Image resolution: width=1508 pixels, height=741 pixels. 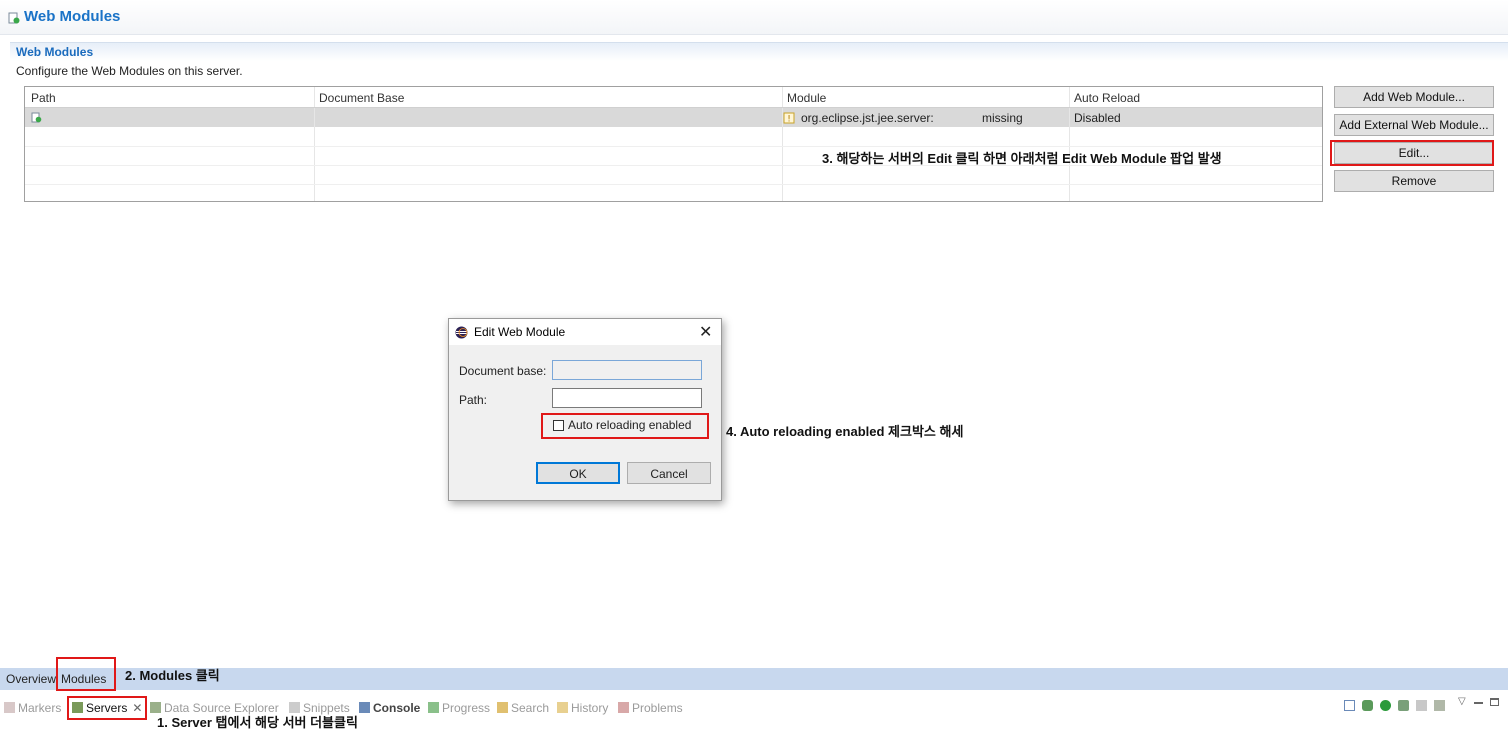 I want to click on annotation-step4: 4. Auto reloading enabled 제크박스 해세, so click(x=845, y=431).